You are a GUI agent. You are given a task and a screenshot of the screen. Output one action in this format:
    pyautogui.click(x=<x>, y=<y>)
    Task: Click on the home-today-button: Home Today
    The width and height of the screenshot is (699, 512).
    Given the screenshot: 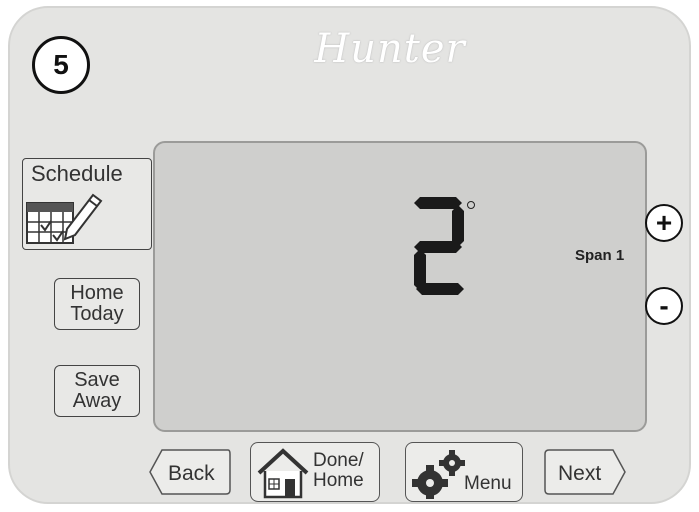 What is the action you would take?
    pyautogui.click(x=97, y=304)
    